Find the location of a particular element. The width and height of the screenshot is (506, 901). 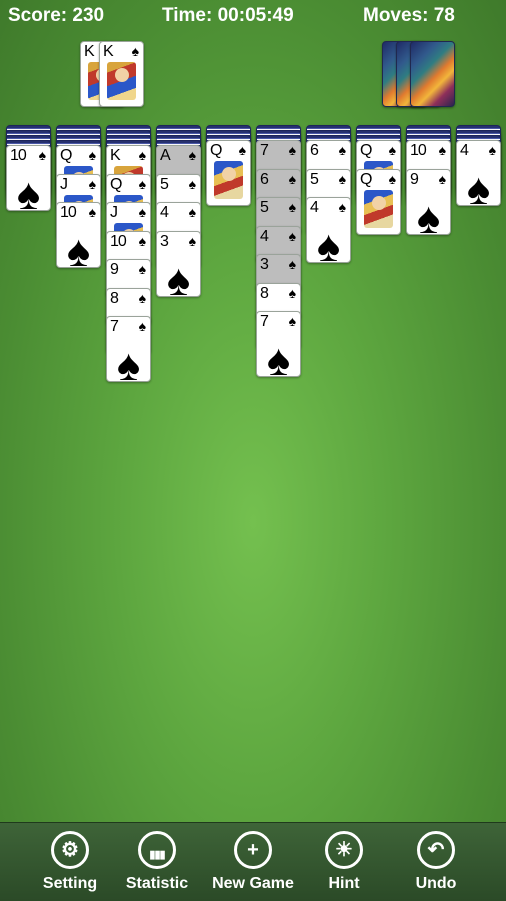

card-rank: 6 is located at coordinates (264, 179).